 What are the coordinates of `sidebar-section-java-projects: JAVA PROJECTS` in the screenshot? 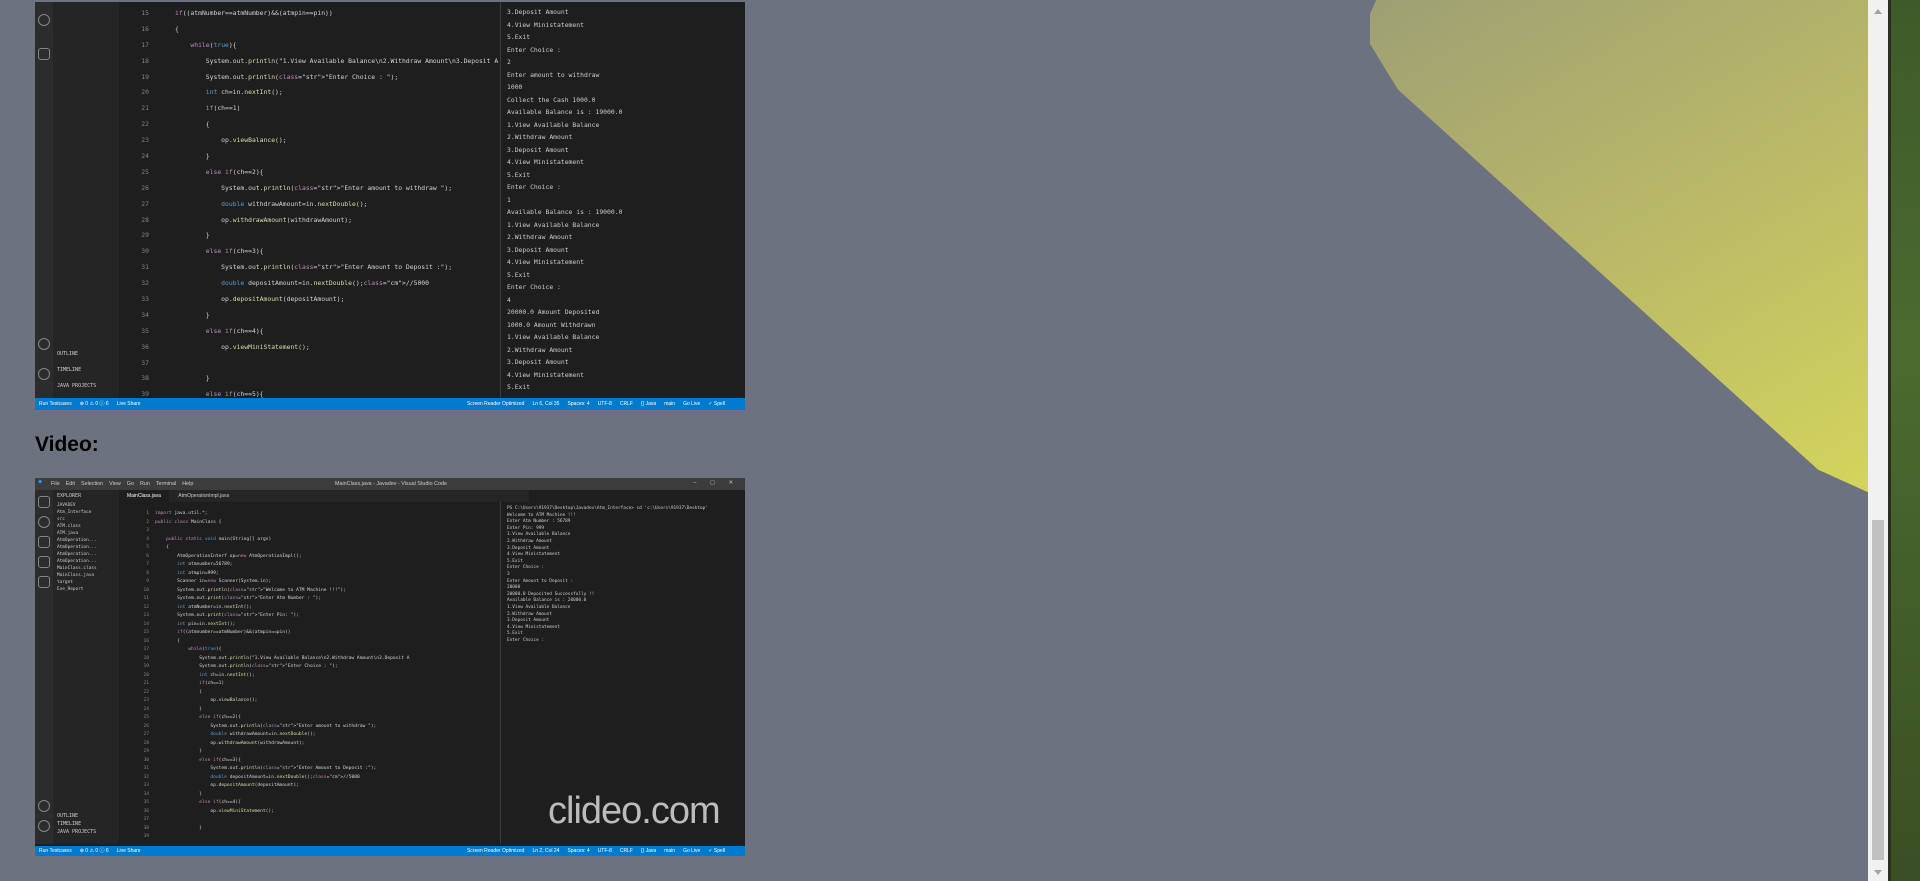 It's located at (77, 832).